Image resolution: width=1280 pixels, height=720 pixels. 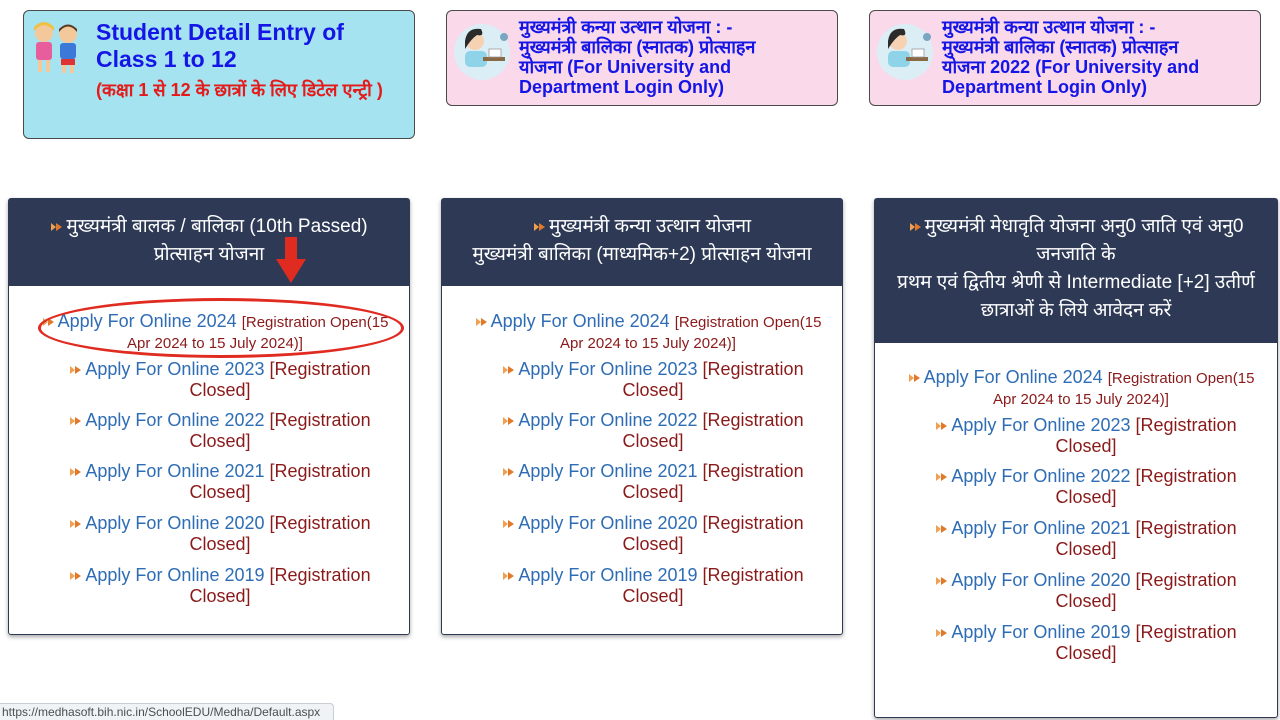 What do you see at coordinates (1076, 310) in the screenshot?
I see `card-heading-line: छात्राओं के लिये आवेदन करें` at bounding box center [1076, 310].